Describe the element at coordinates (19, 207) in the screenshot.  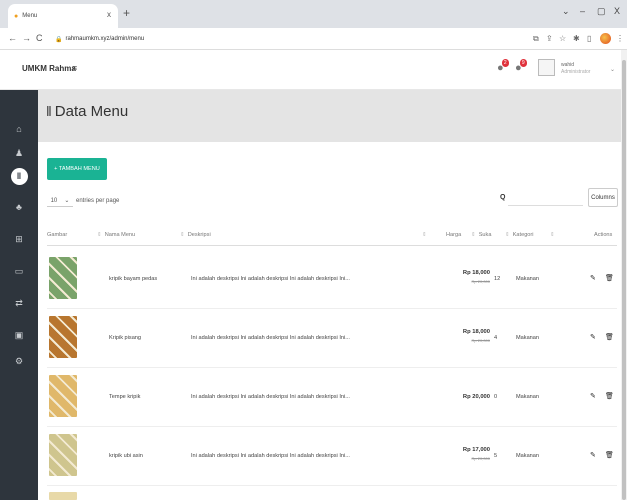
I see `sidebar-users-icon: ♣` at that location.